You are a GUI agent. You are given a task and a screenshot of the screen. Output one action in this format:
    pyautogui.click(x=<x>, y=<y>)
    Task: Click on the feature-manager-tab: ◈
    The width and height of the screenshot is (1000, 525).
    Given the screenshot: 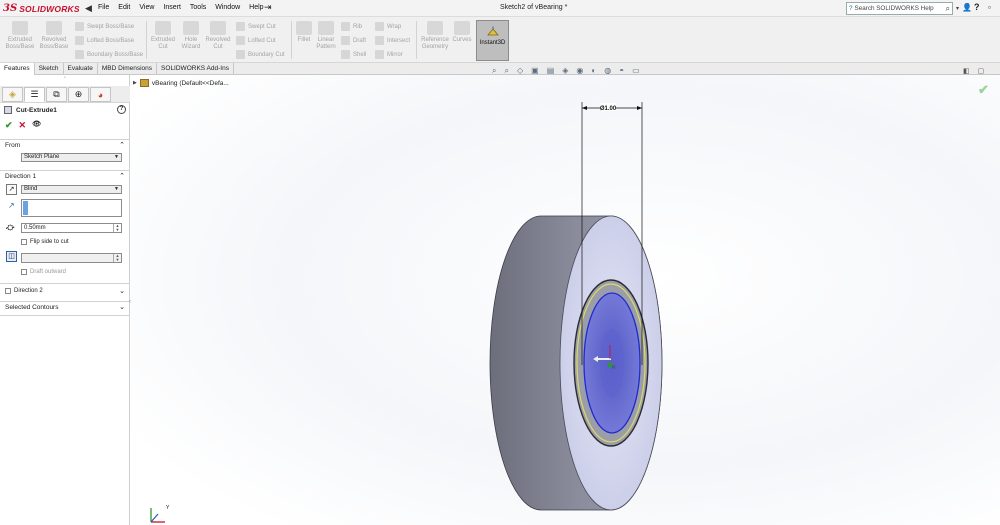 What is the action you would take?
    pyautogui.click(x=12, y=94)
    